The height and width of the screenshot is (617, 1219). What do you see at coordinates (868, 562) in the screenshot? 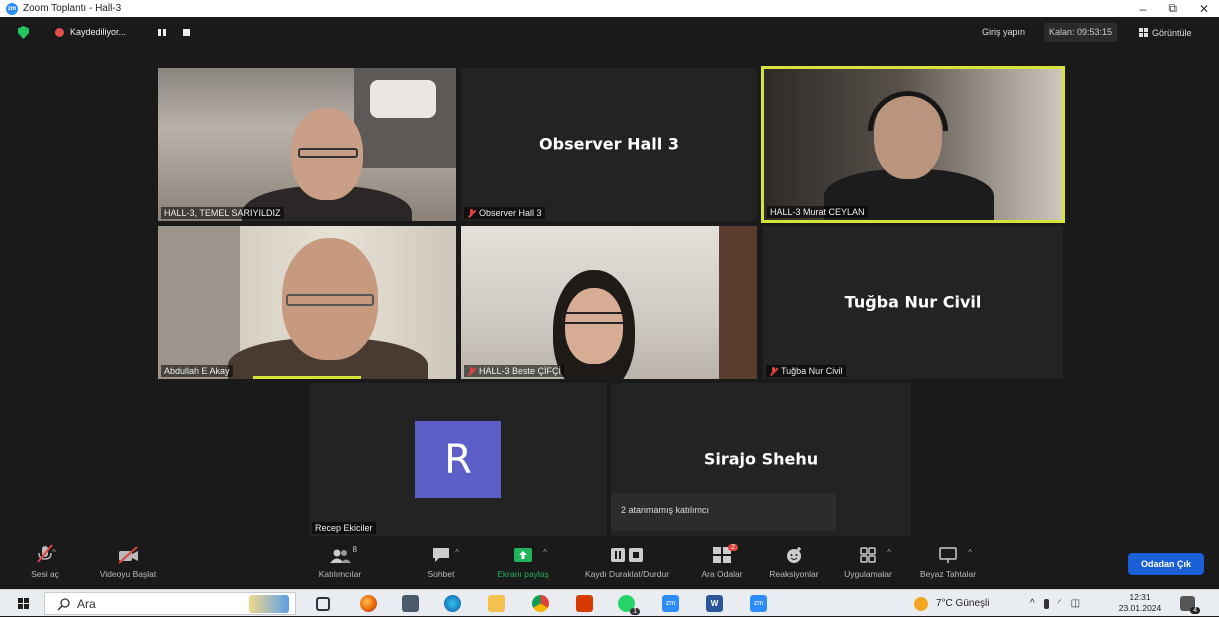
I see `apps-button: ^ Uygulamalar` at bounding box center [868, 562].